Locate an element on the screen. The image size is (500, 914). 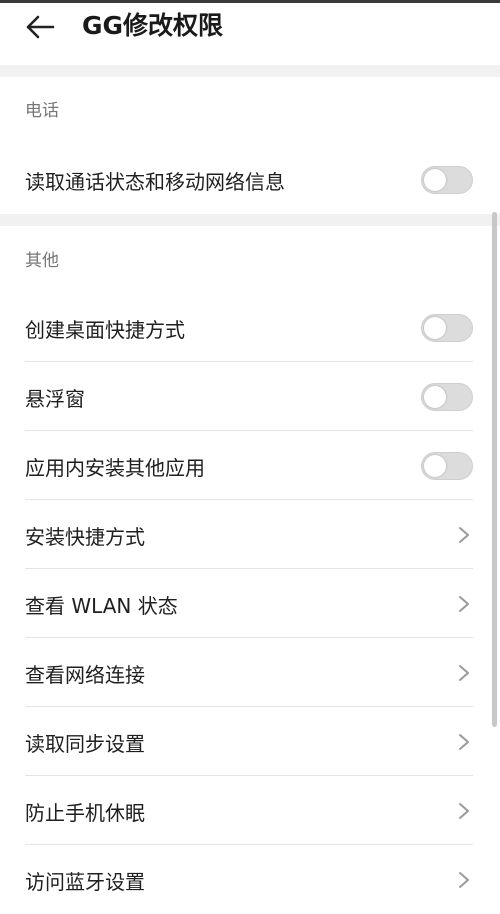
list-item-label: 创建桌面快捷方式 is located at coordinates (105, 329).